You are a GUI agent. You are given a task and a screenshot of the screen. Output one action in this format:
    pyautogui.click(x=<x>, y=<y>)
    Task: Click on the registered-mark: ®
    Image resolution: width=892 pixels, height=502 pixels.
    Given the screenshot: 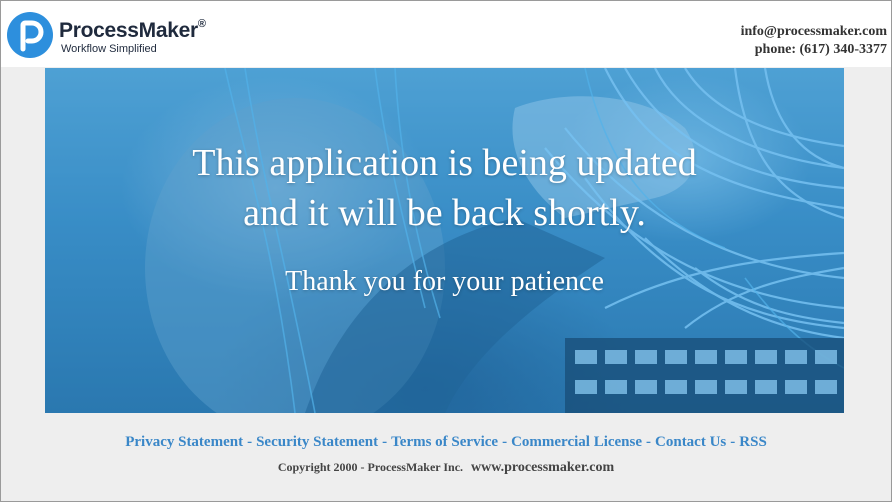 What is the action you would take?
    pyautogui.click(x=201, y=24)
    